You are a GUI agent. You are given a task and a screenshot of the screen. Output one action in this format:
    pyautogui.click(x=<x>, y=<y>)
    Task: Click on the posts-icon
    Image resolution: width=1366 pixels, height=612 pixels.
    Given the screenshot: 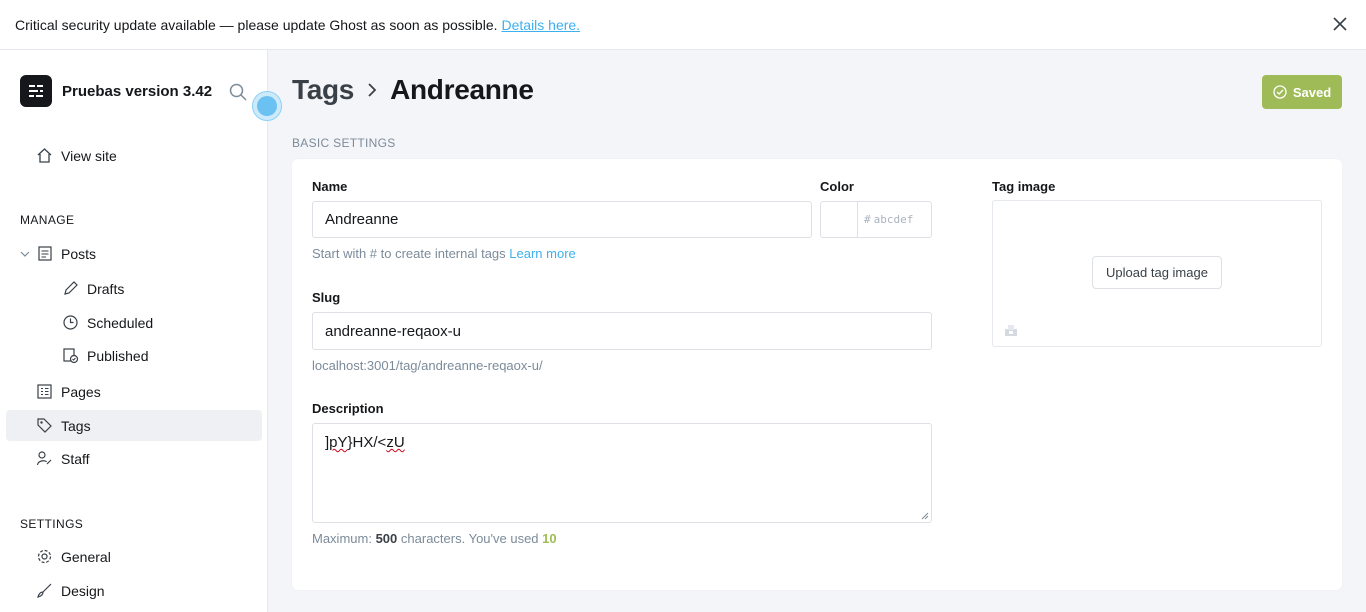 What is the action you would take?
    pyautogui.click(x=45, y=253)
    